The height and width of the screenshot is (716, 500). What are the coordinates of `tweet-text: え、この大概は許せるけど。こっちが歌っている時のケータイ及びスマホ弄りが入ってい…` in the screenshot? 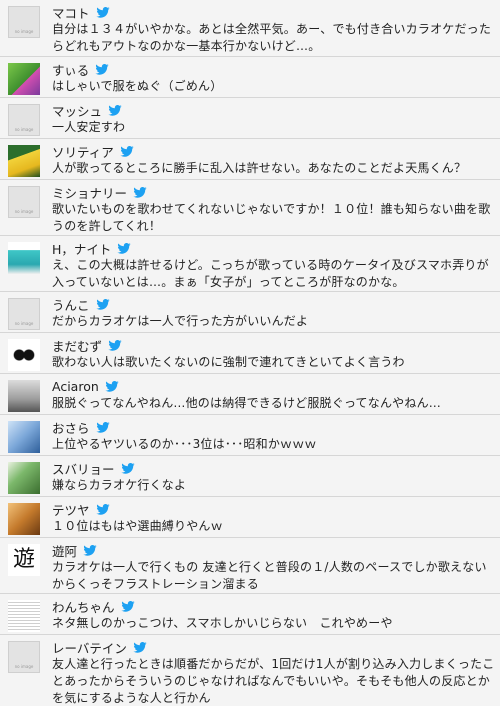 It's located at (270, 273).